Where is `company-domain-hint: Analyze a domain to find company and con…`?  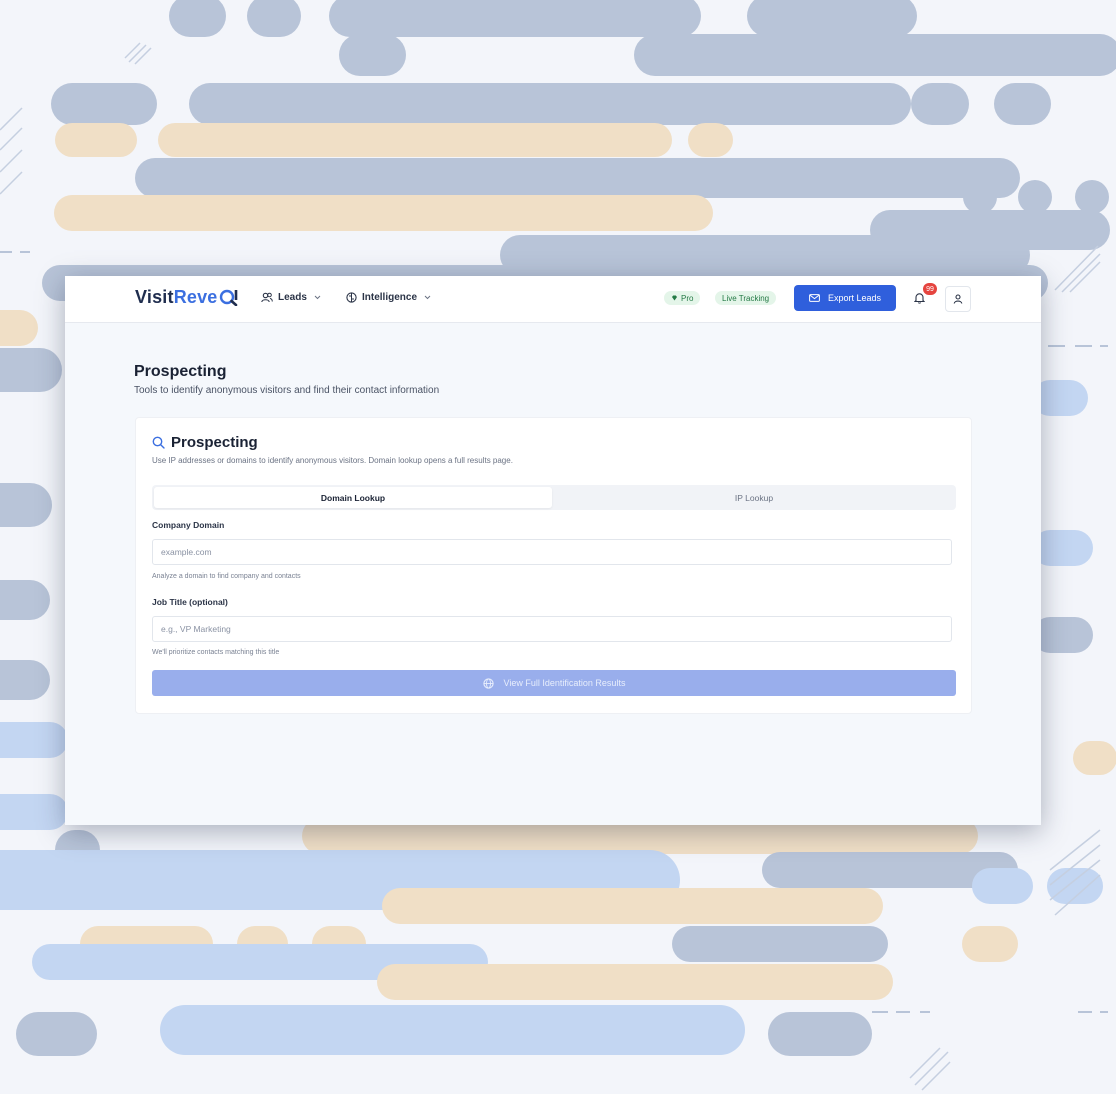
company-domain-hint: Analyze a domain to find company and con… is located at coordinates (226, 576).